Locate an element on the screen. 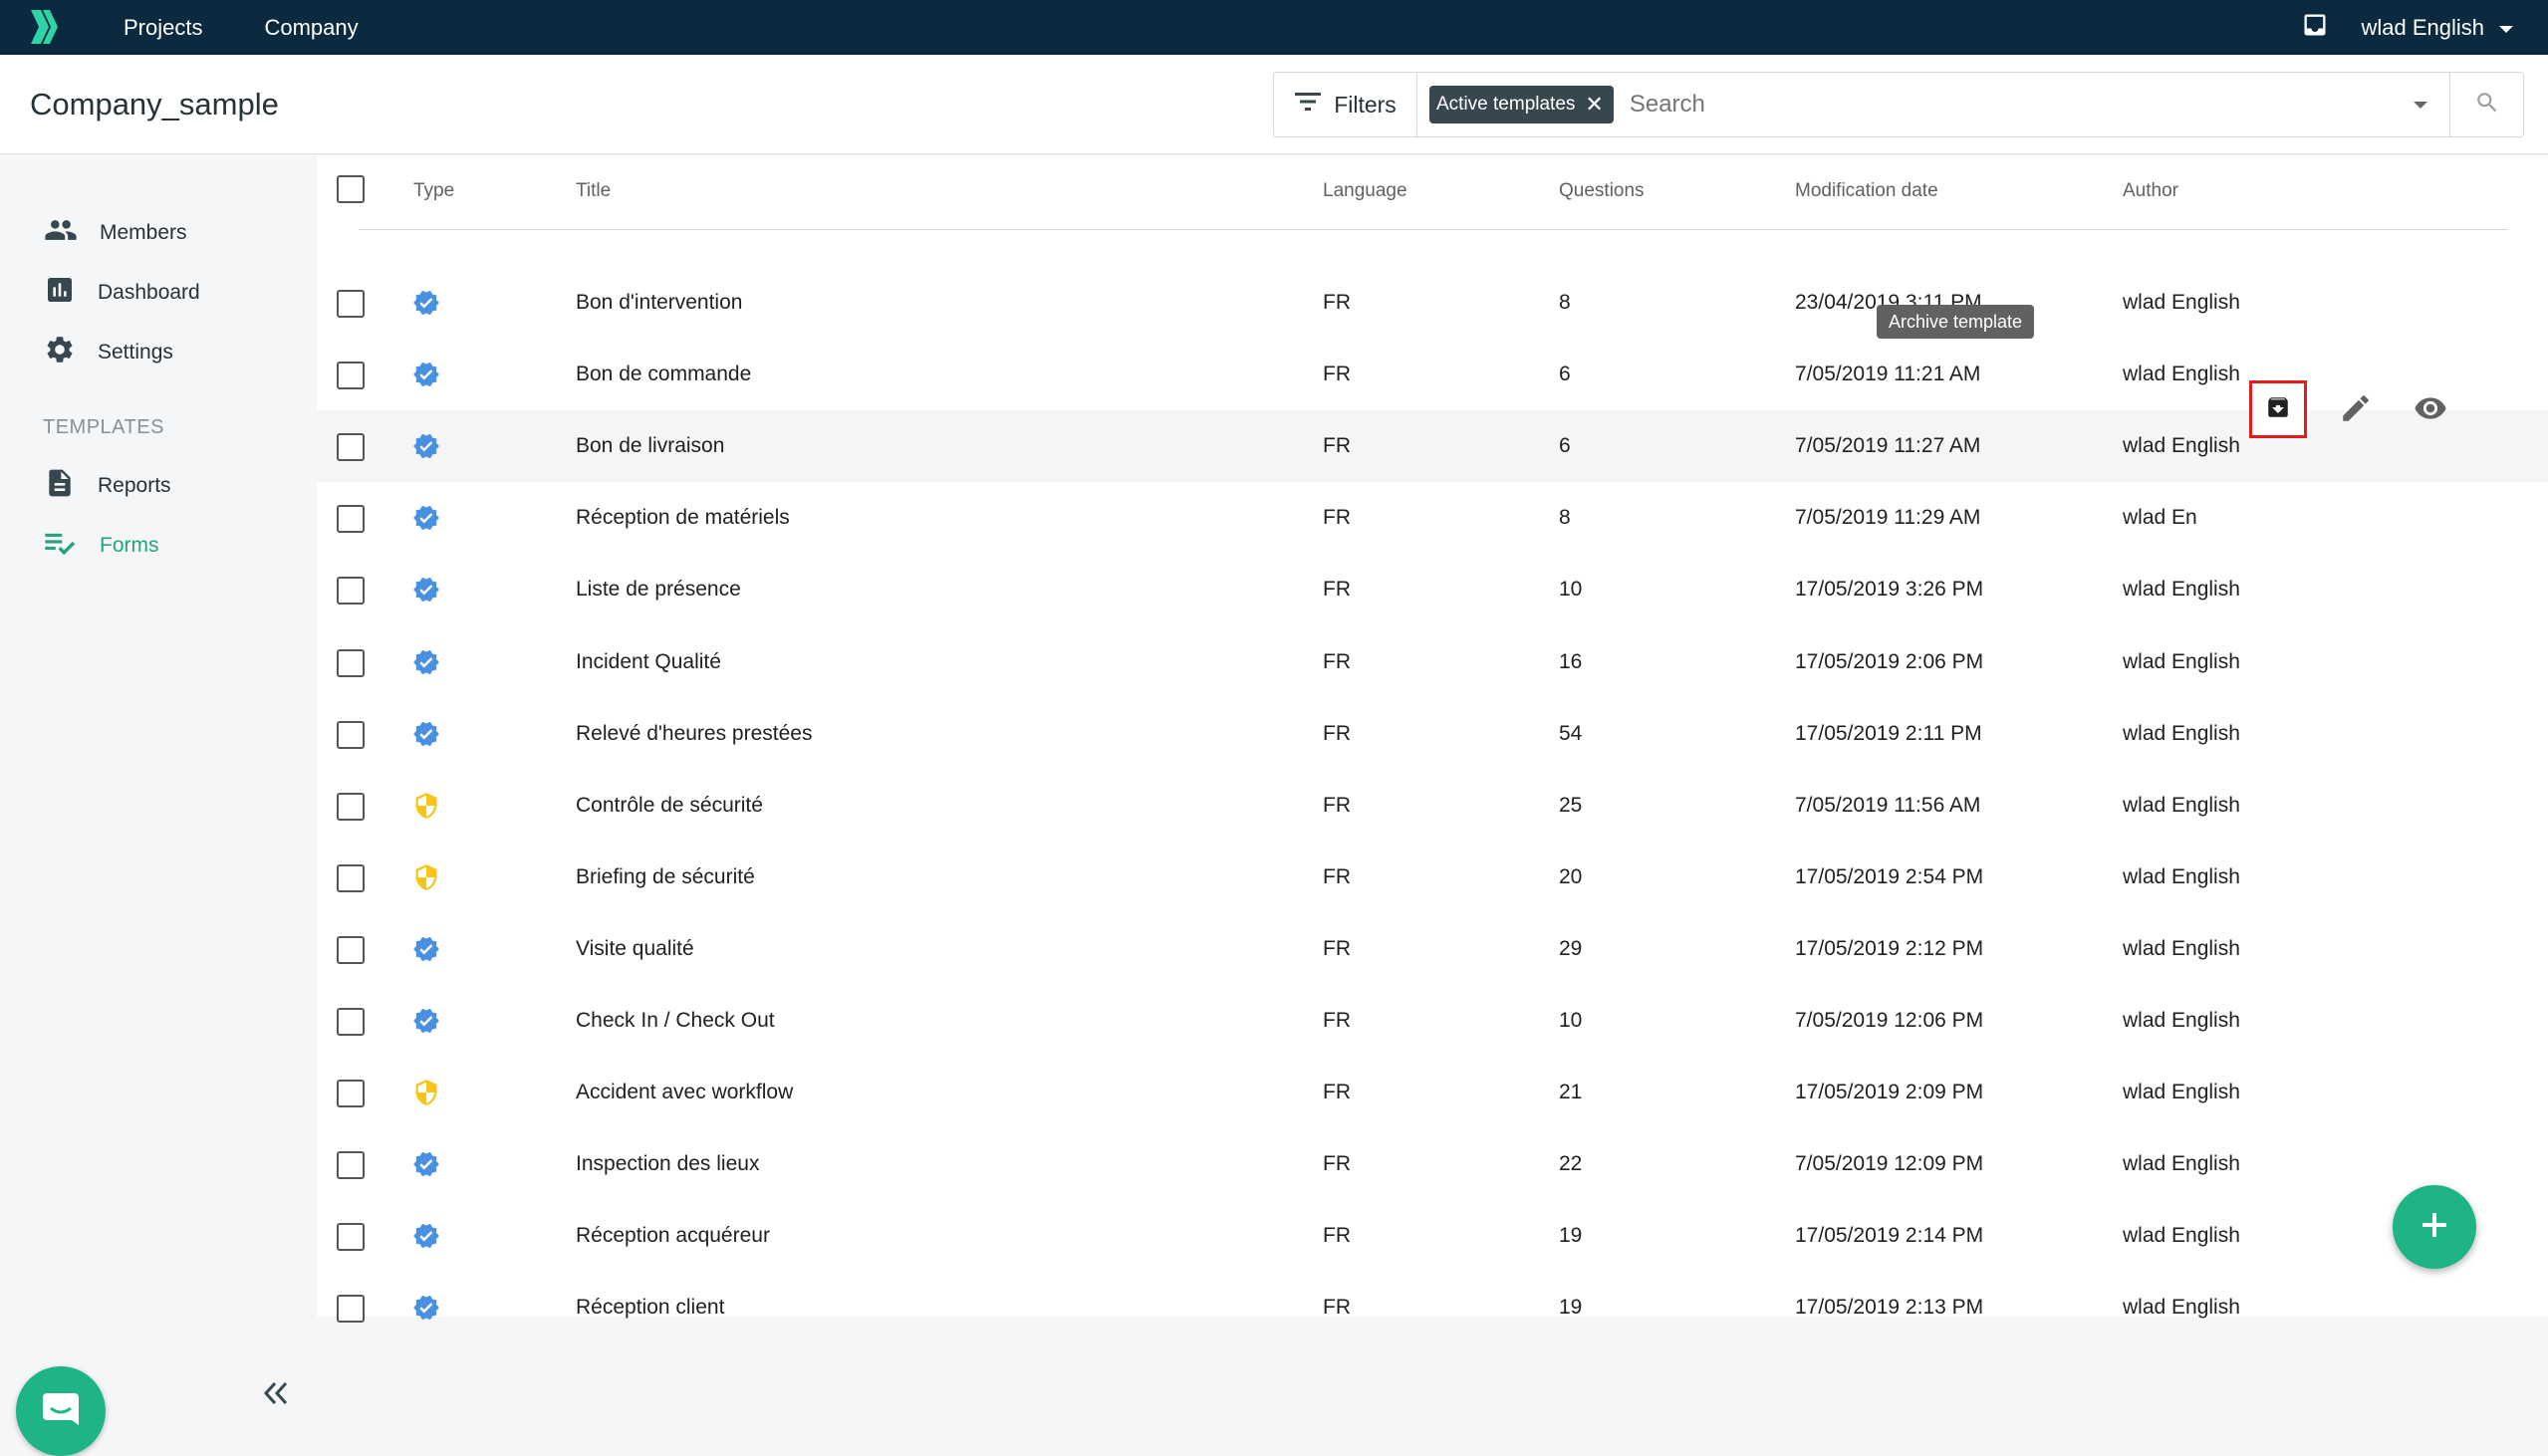  verified-badge-icon is located at coordinates (426, 949).